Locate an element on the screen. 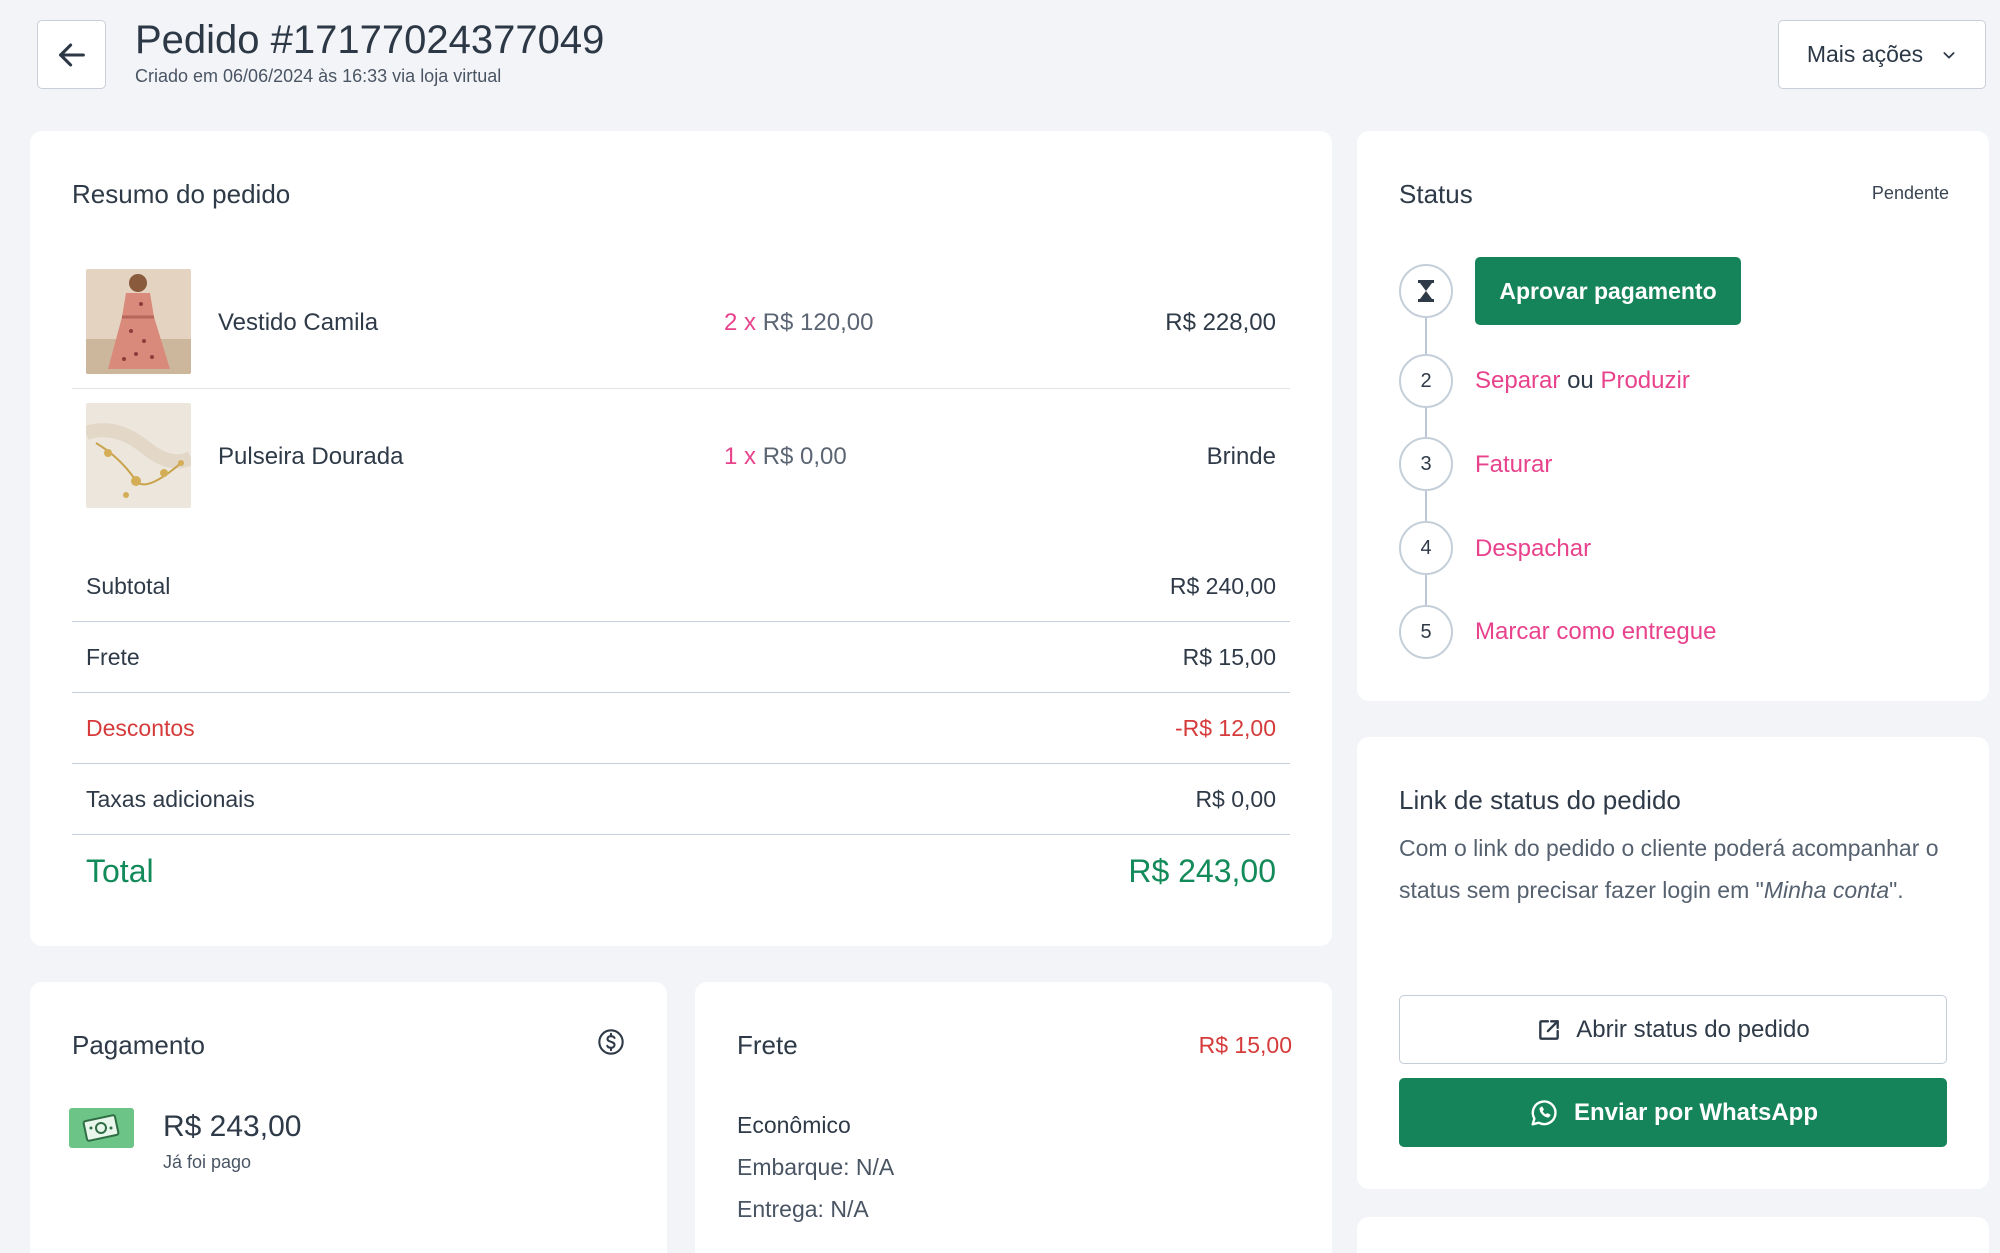  payment-card: Pagamento R$ 243,00 Já foi pago is located at coordinates (348, 1117).